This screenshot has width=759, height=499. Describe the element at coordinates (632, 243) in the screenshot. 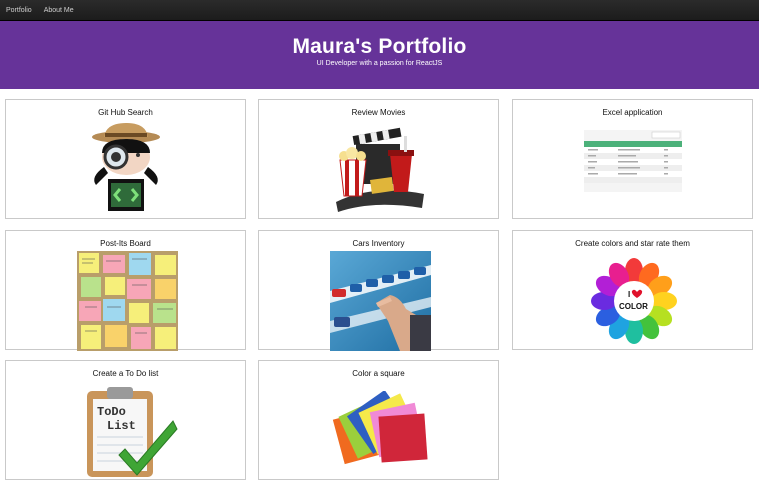

I see `card-title: Create colors and star rate them` at that location.